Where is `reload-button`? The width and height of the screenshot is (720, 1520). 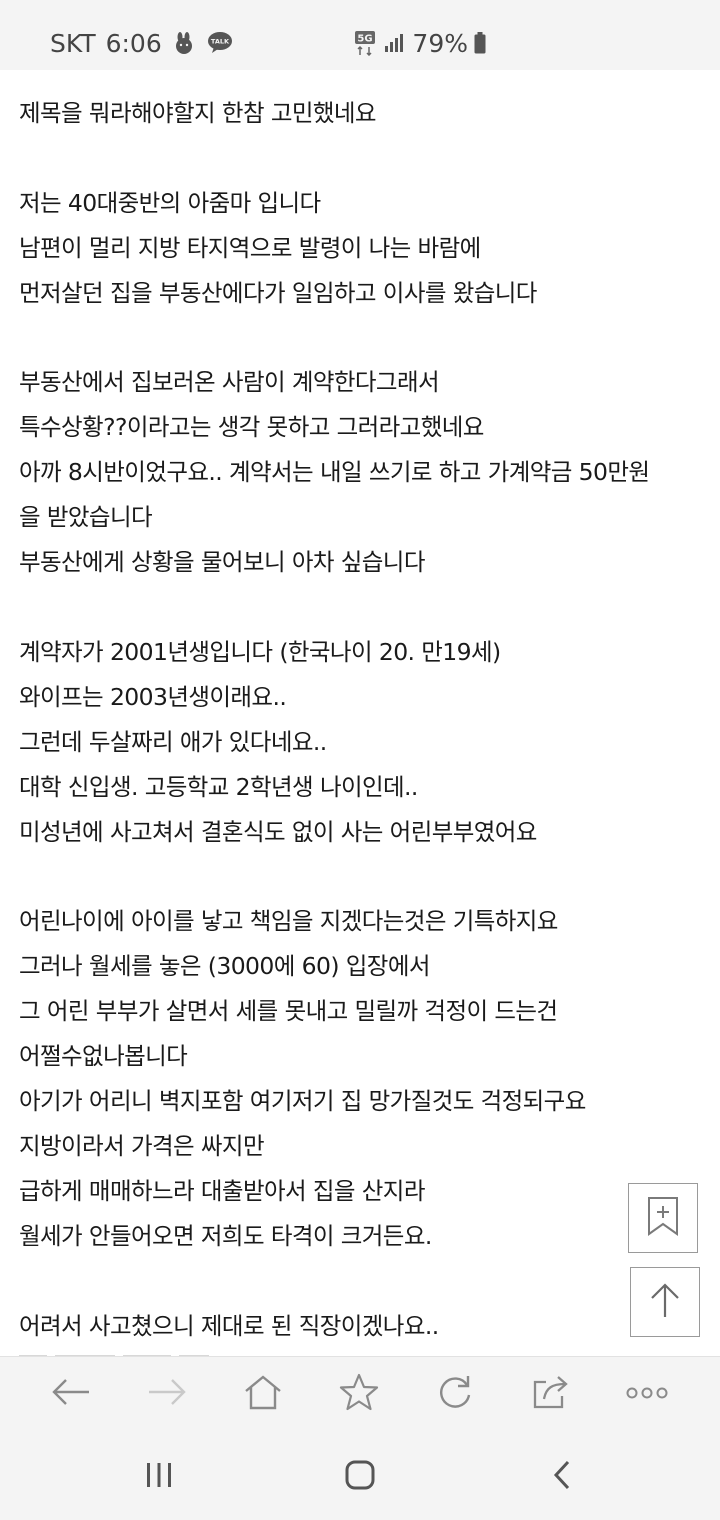
reload-button is located at coordinates (455, 1394).